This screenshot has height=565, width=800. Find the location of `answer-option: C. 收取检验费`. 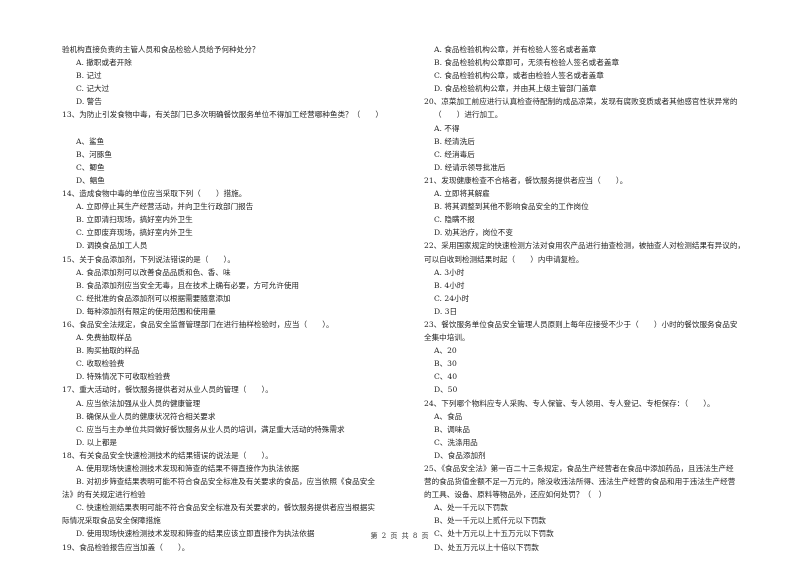

answer-option: C. 收取检验费 is located at coordinates (100, 364).